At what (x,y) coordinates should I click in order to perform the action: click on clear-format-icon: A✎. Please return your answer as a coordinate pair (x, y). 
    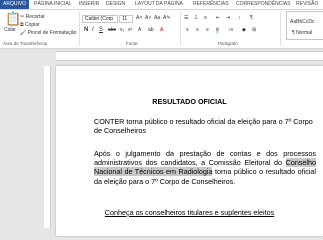
    Looking at the image, I should click on (167, 18).